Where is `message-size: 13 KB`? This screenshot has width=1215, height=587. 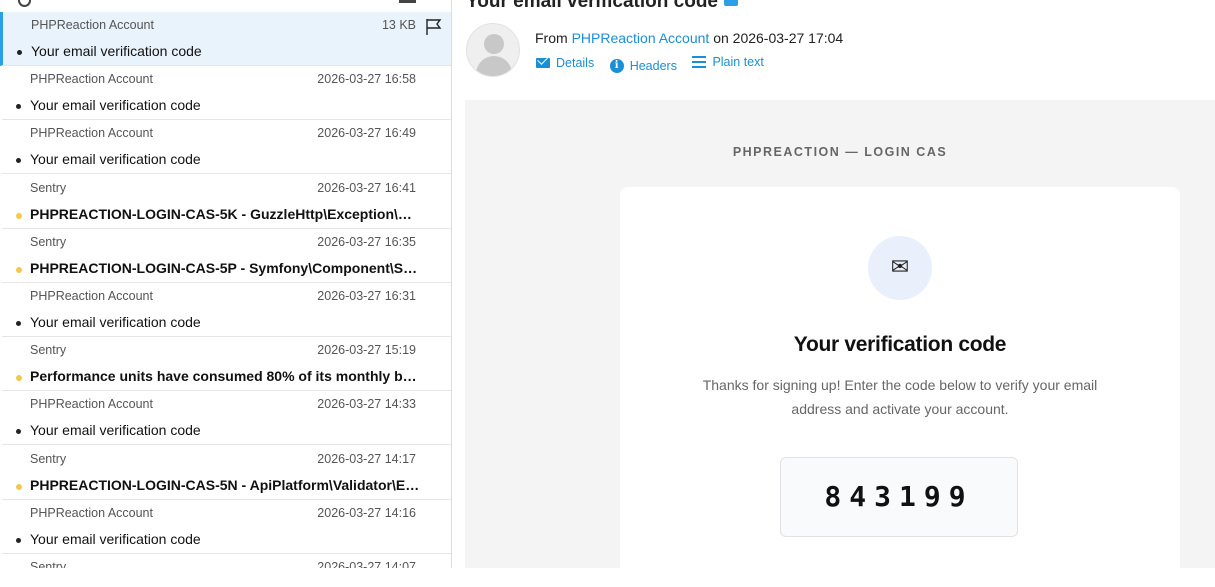 message-size: 13 KB is located at coordinates (398, 25).